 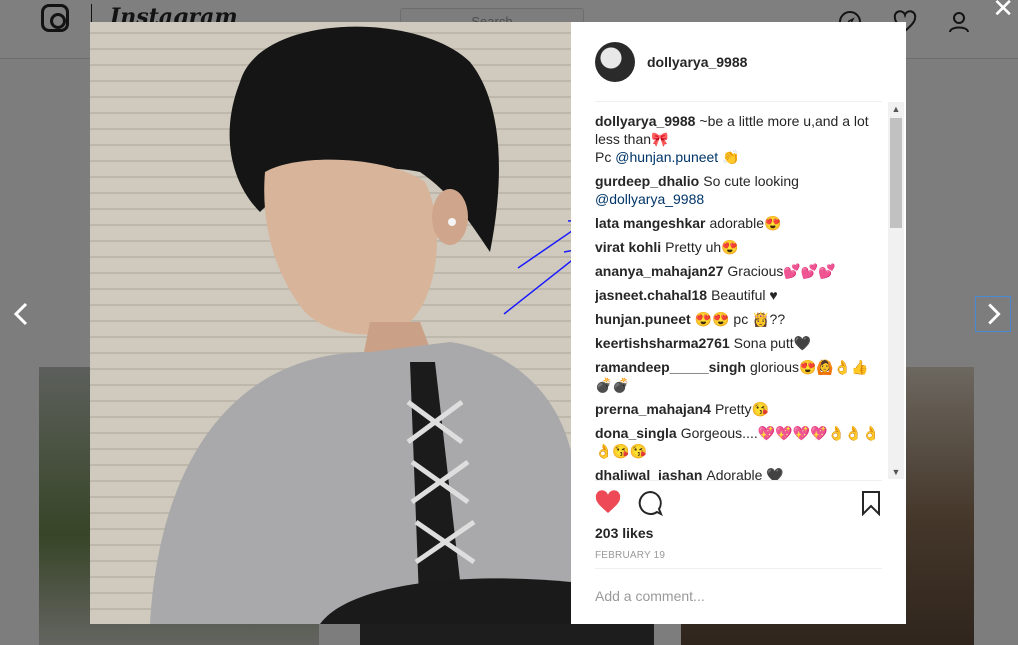 I want to click on comment-username: prerna_mahajan4, so click(x=653, y=409).